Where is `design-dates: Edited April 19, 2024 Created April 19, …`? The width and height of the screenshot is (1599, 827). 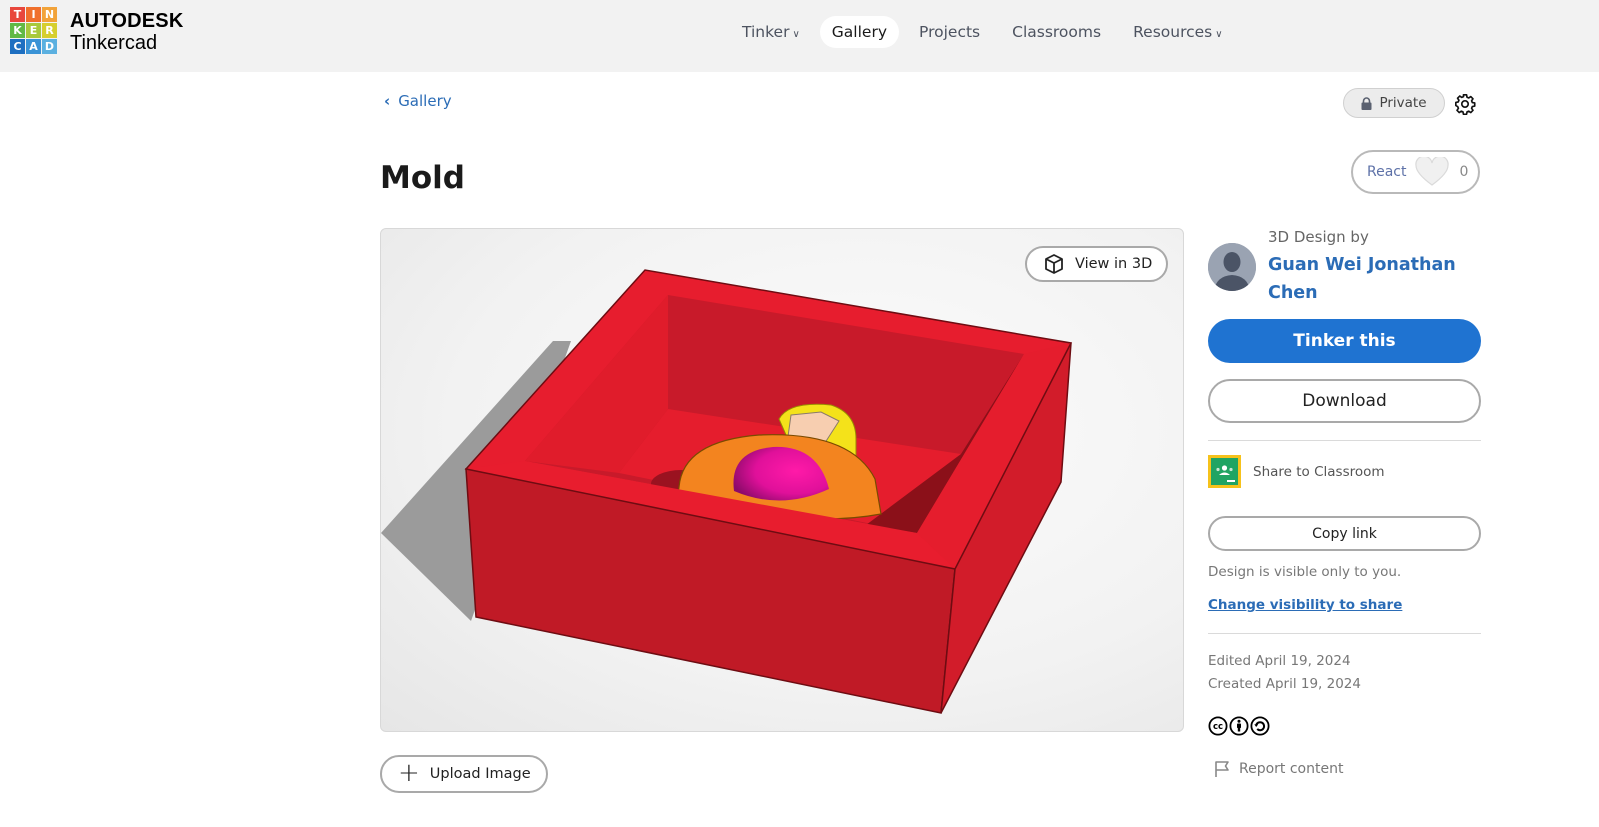 design-dates: Edited April 19, 2024 Created April 19, … is located at coordinates (1284, 673).